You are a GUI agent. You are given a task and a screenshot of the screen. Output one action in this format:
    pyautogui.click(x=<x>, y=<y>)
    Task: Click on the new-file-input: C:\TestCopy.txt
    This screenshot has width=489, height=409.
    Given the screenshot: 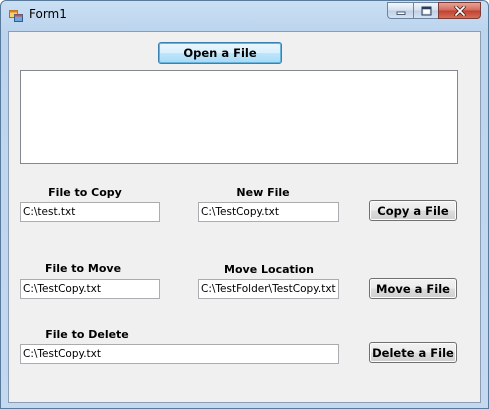 What is the action you would take?
    pyautogui.click(x=268, y=212)
    